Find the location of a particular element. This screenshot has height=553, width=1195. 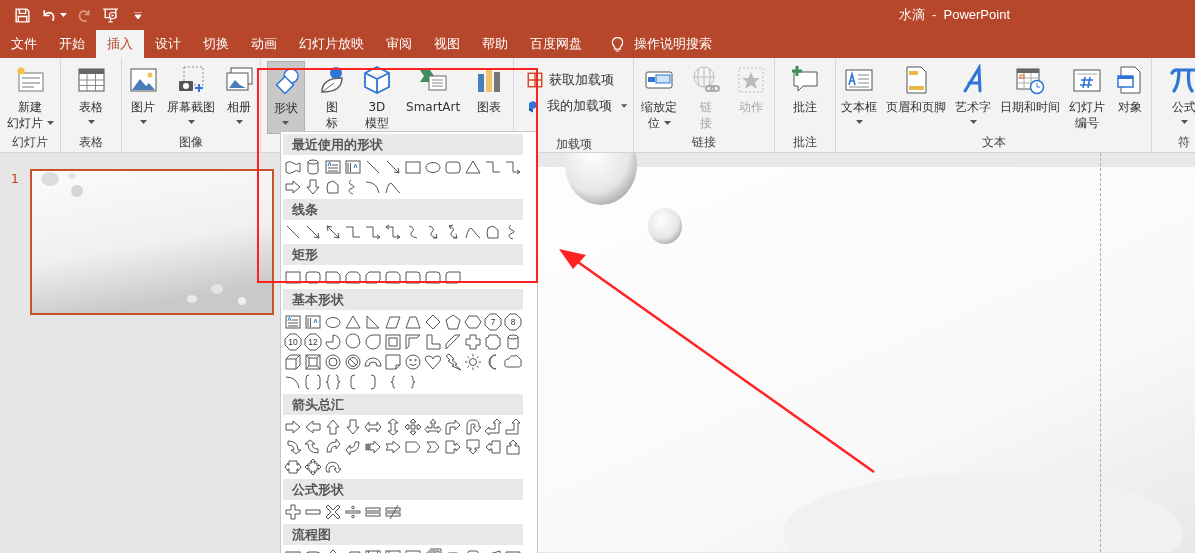

cube-icon is located at coordinates (293, 362).